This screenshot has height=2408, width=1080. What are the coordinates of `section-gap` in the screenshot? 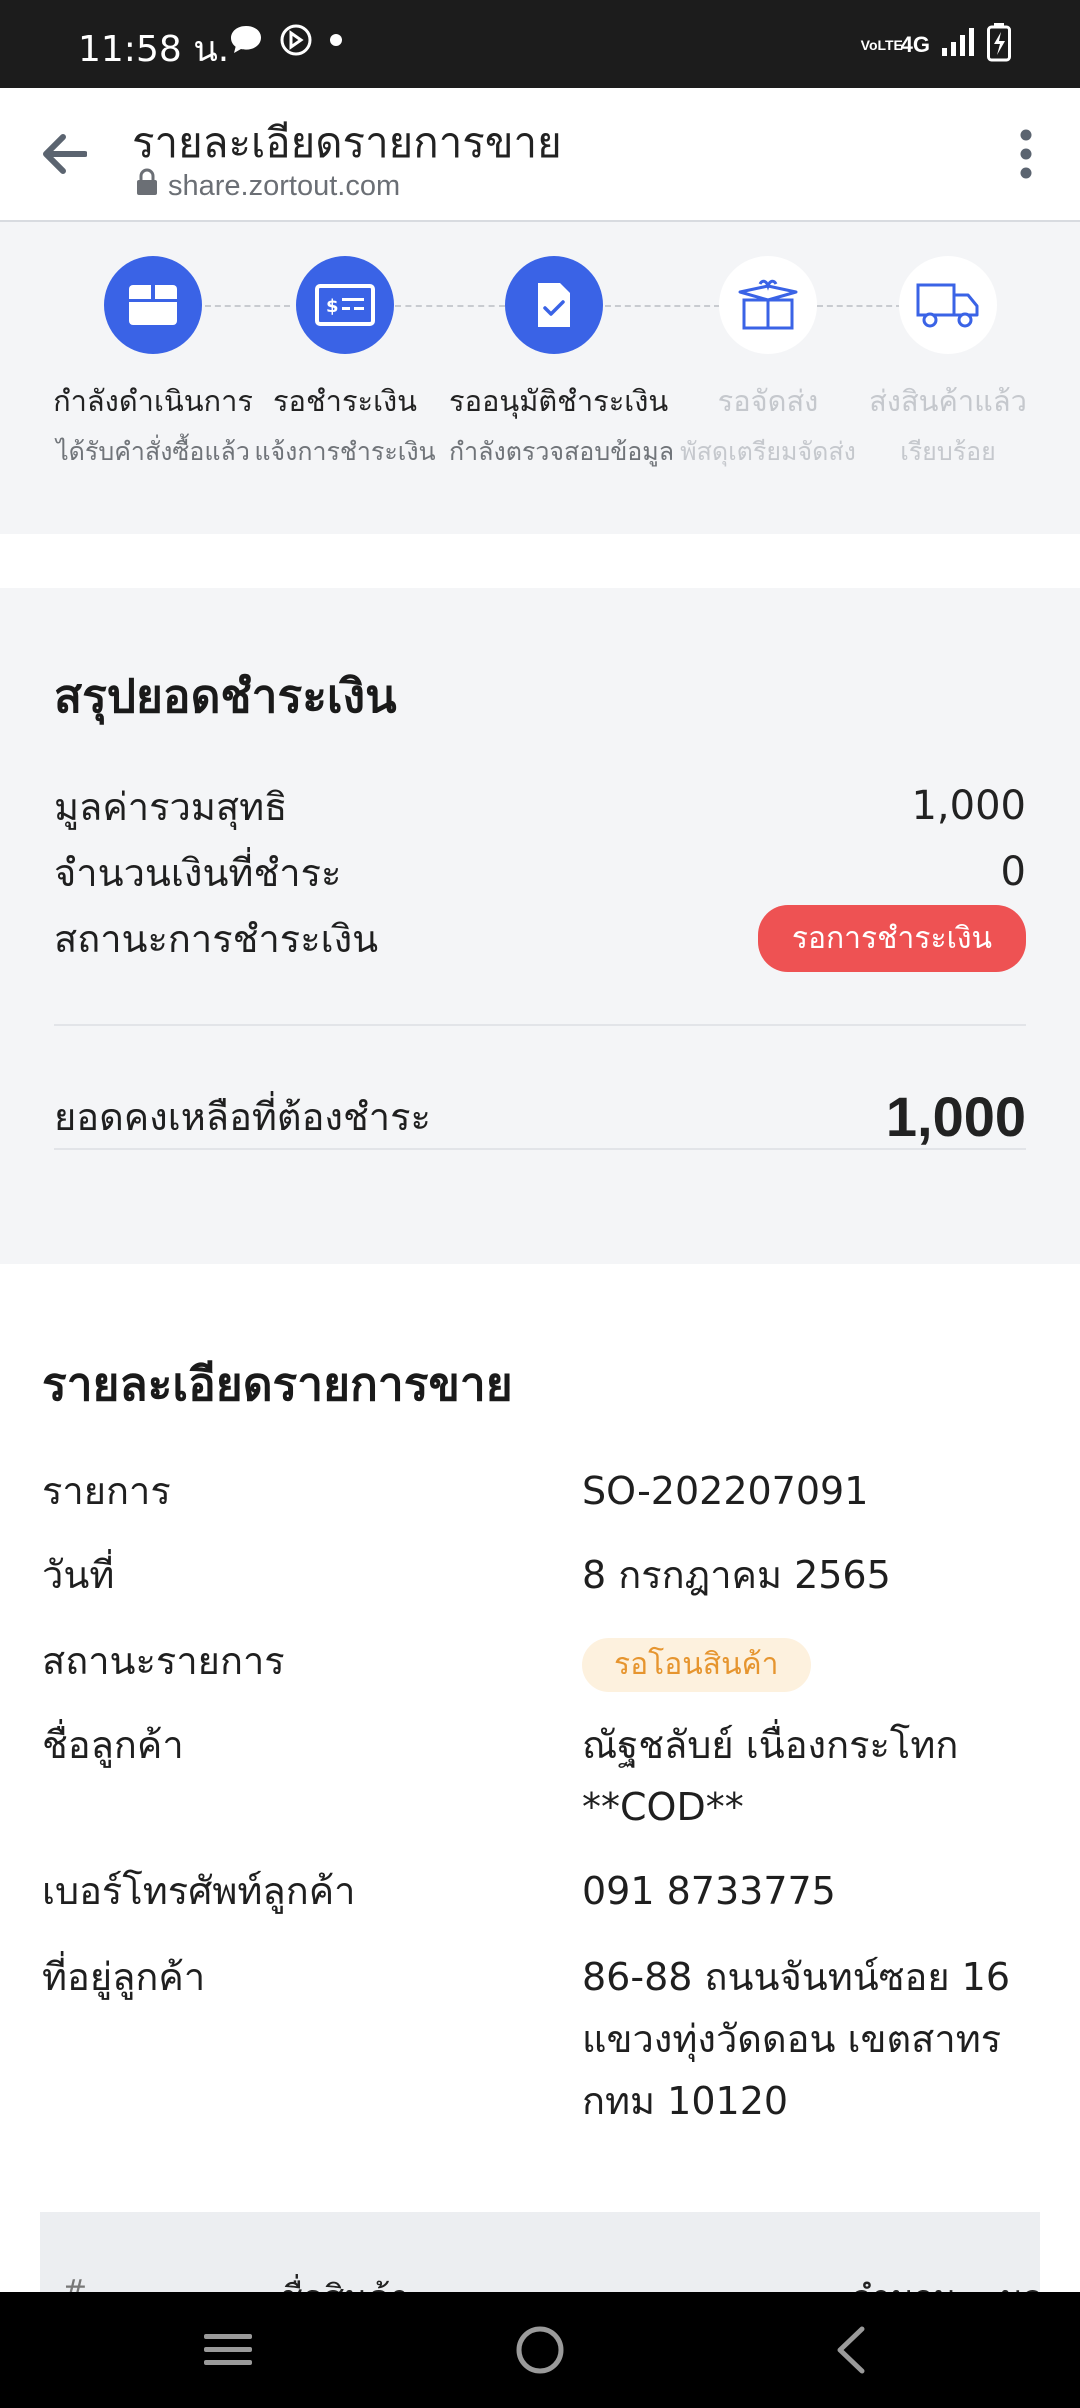 It's located at (540, 561).